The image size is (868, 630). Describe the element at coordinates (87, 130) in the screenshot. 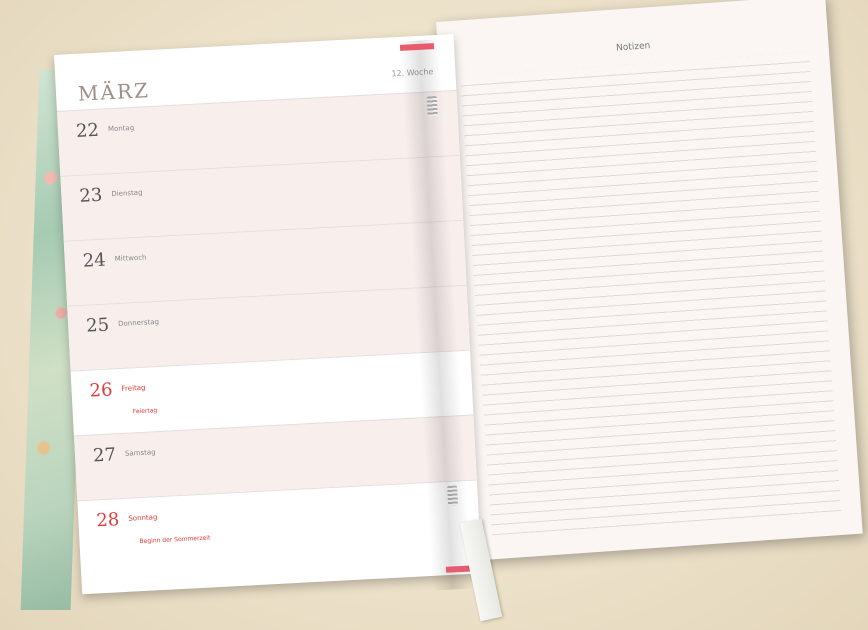

I see `day-number: 22` at that location.